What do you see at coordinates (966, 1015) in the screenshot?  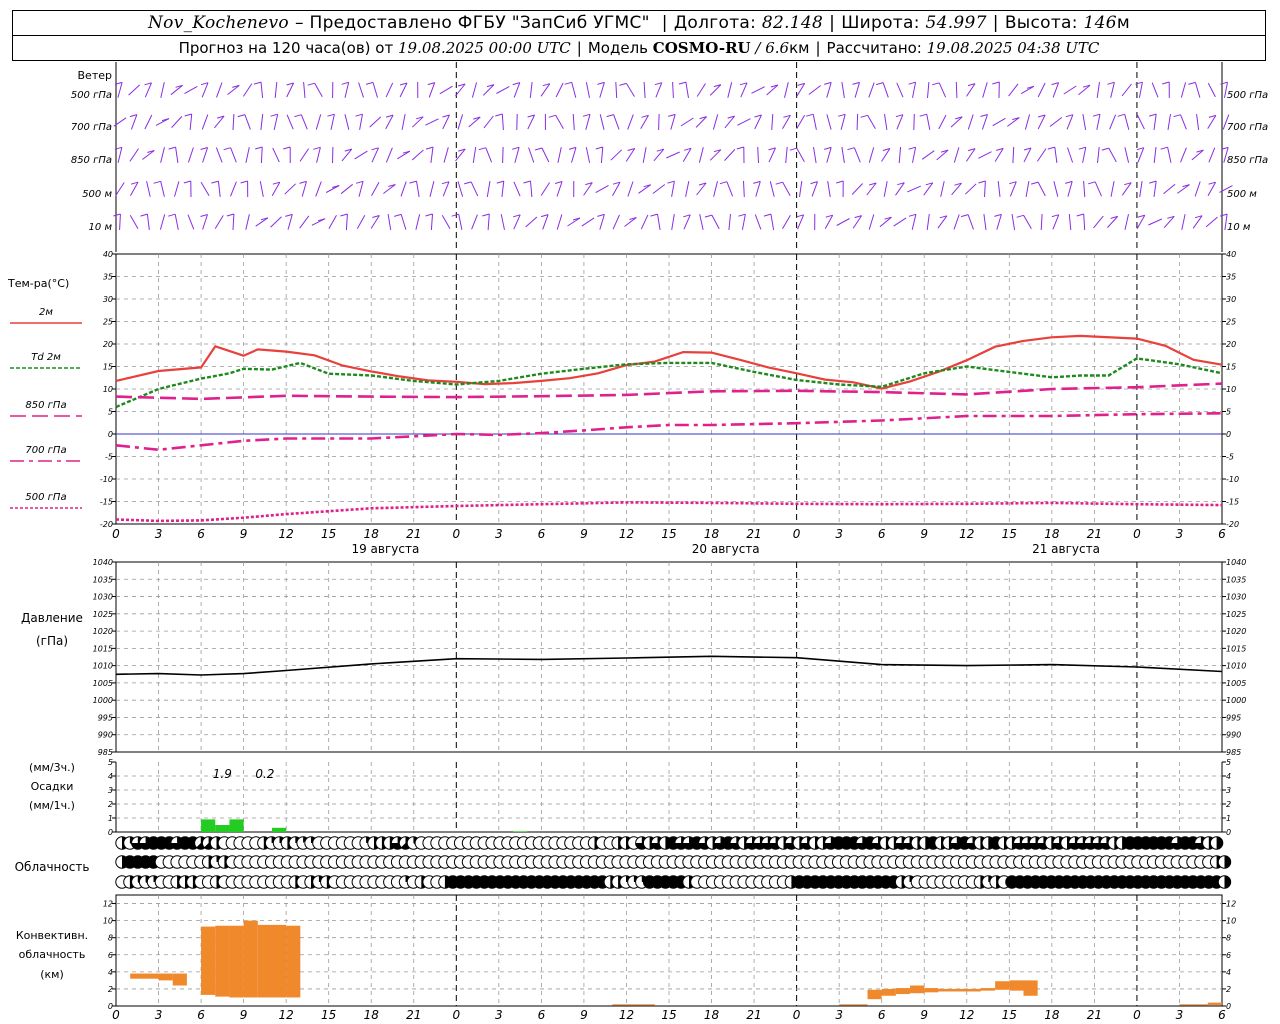 I see `x-tick-label: 12` at bounding box center [966, 1015].